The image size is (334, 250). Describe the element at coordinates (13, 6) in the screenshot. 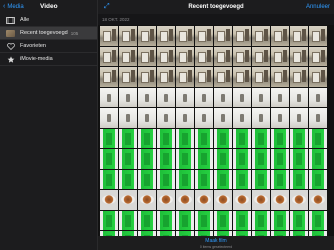

I see `back-button: ‹ Media` at that location.